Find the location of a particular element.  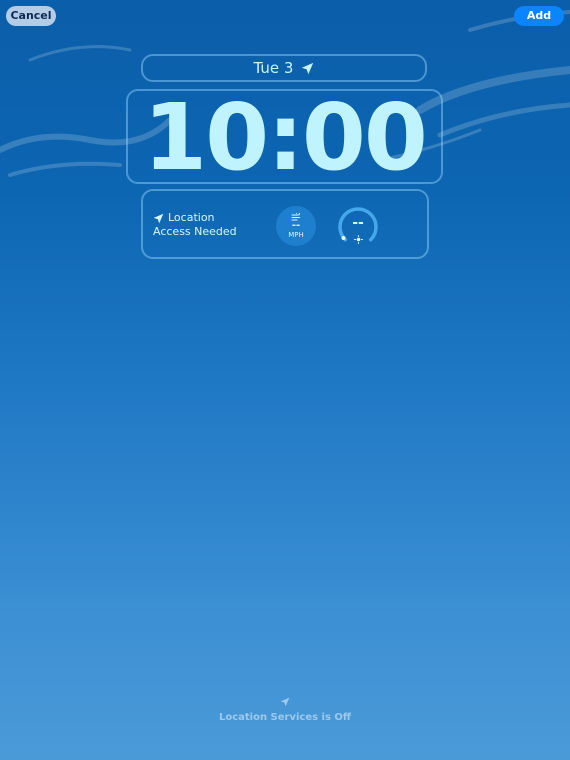

clock-time: 10:00 is located at coordinates (285, 137).